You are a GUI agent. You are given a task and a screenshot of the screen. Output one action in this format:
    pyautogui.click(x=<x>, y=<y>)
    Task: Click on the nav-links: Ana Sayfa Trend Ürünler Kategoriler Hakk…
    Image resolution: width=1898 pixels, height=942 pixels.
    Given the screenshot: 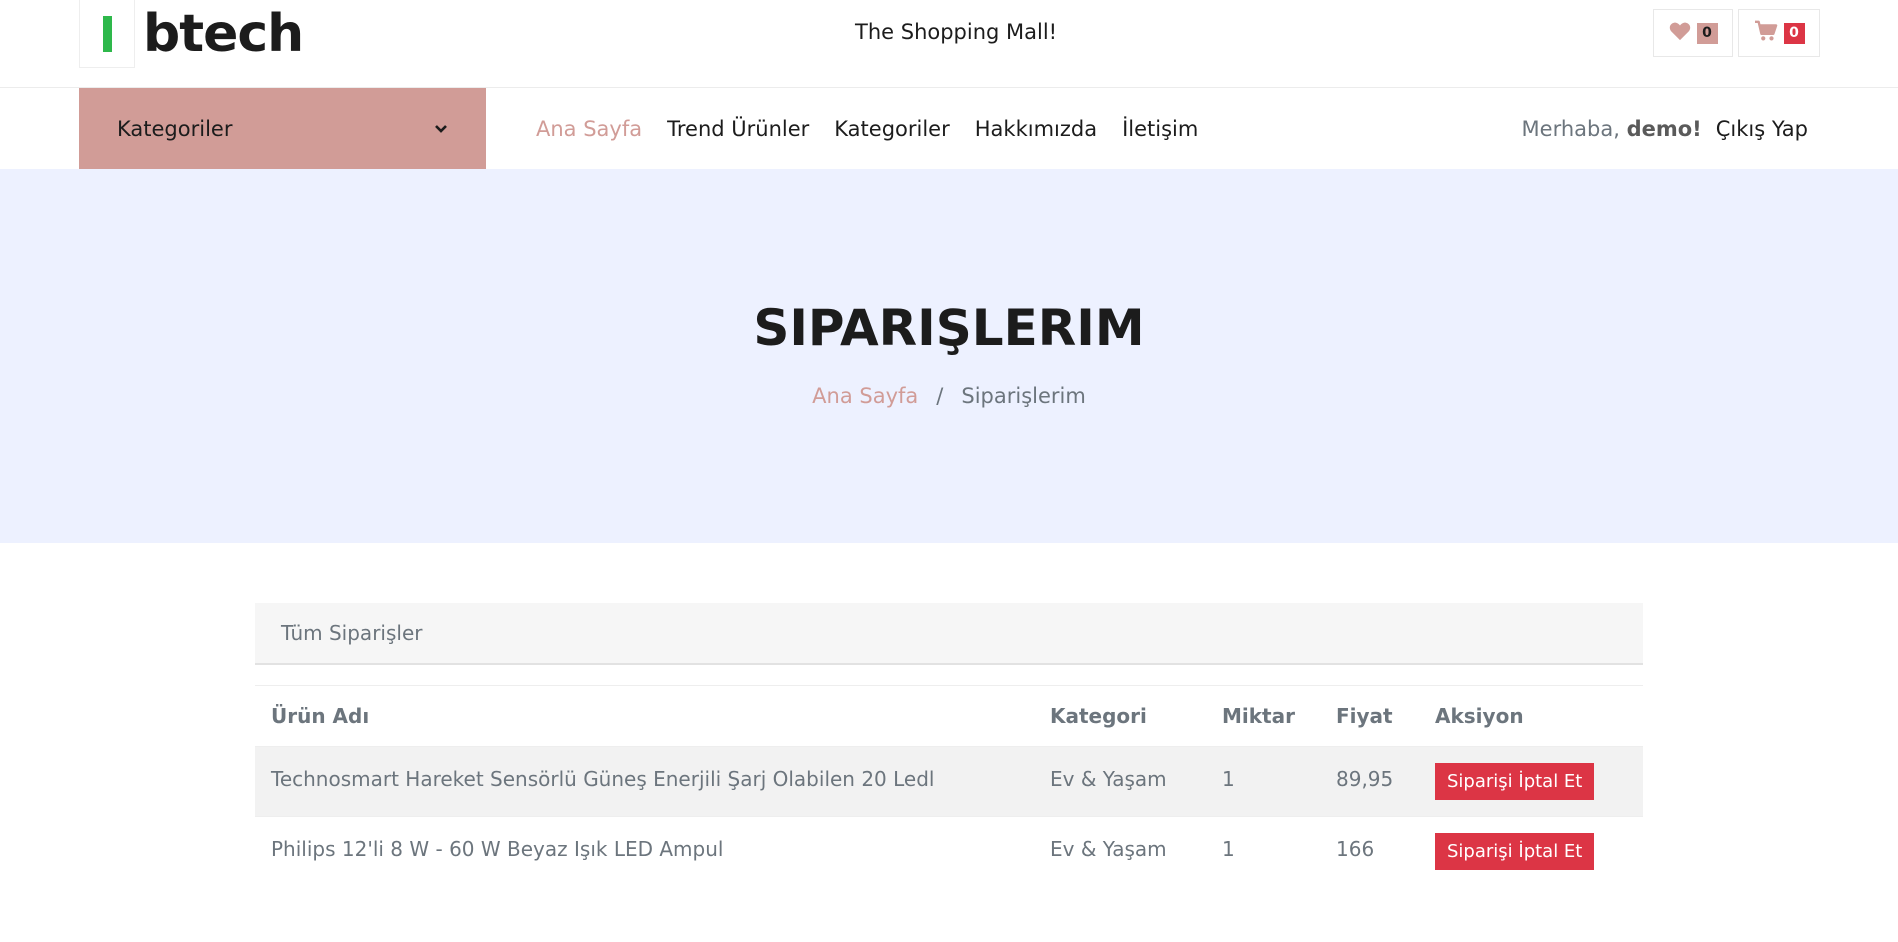 What is the action you would take?
    pyautogui.click(x=867, y=128)
    